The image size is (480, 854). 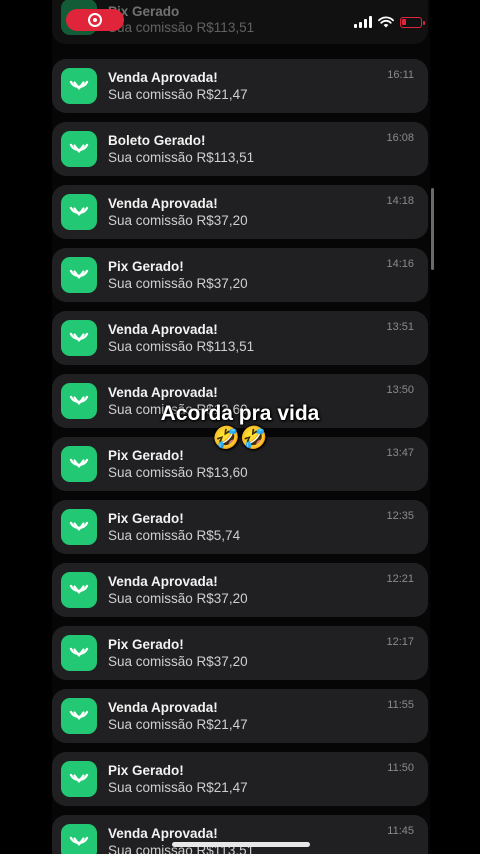 I want to click on notification-time: 16:08, so click(x=400, y=138).